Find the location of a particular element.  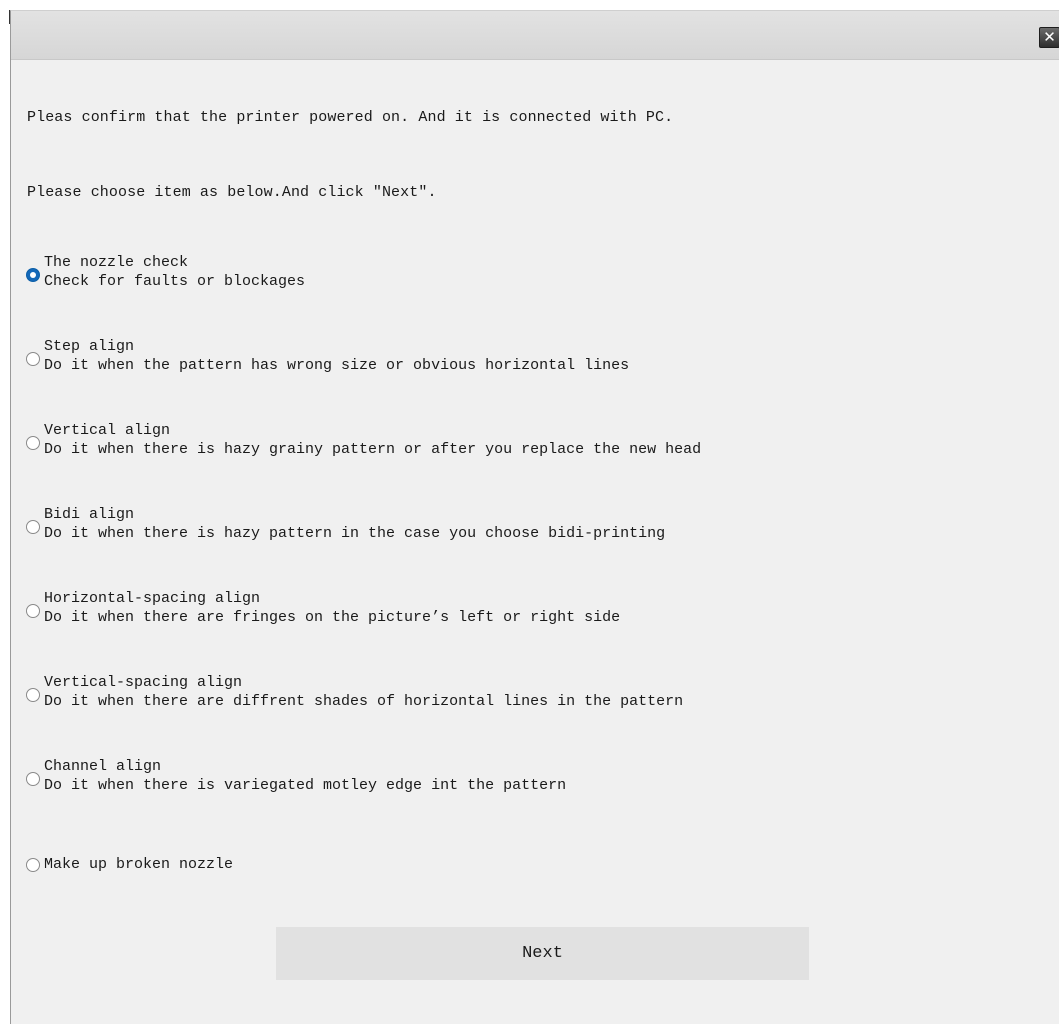

option-title: Bidi align is located at coordinates (89, 514).